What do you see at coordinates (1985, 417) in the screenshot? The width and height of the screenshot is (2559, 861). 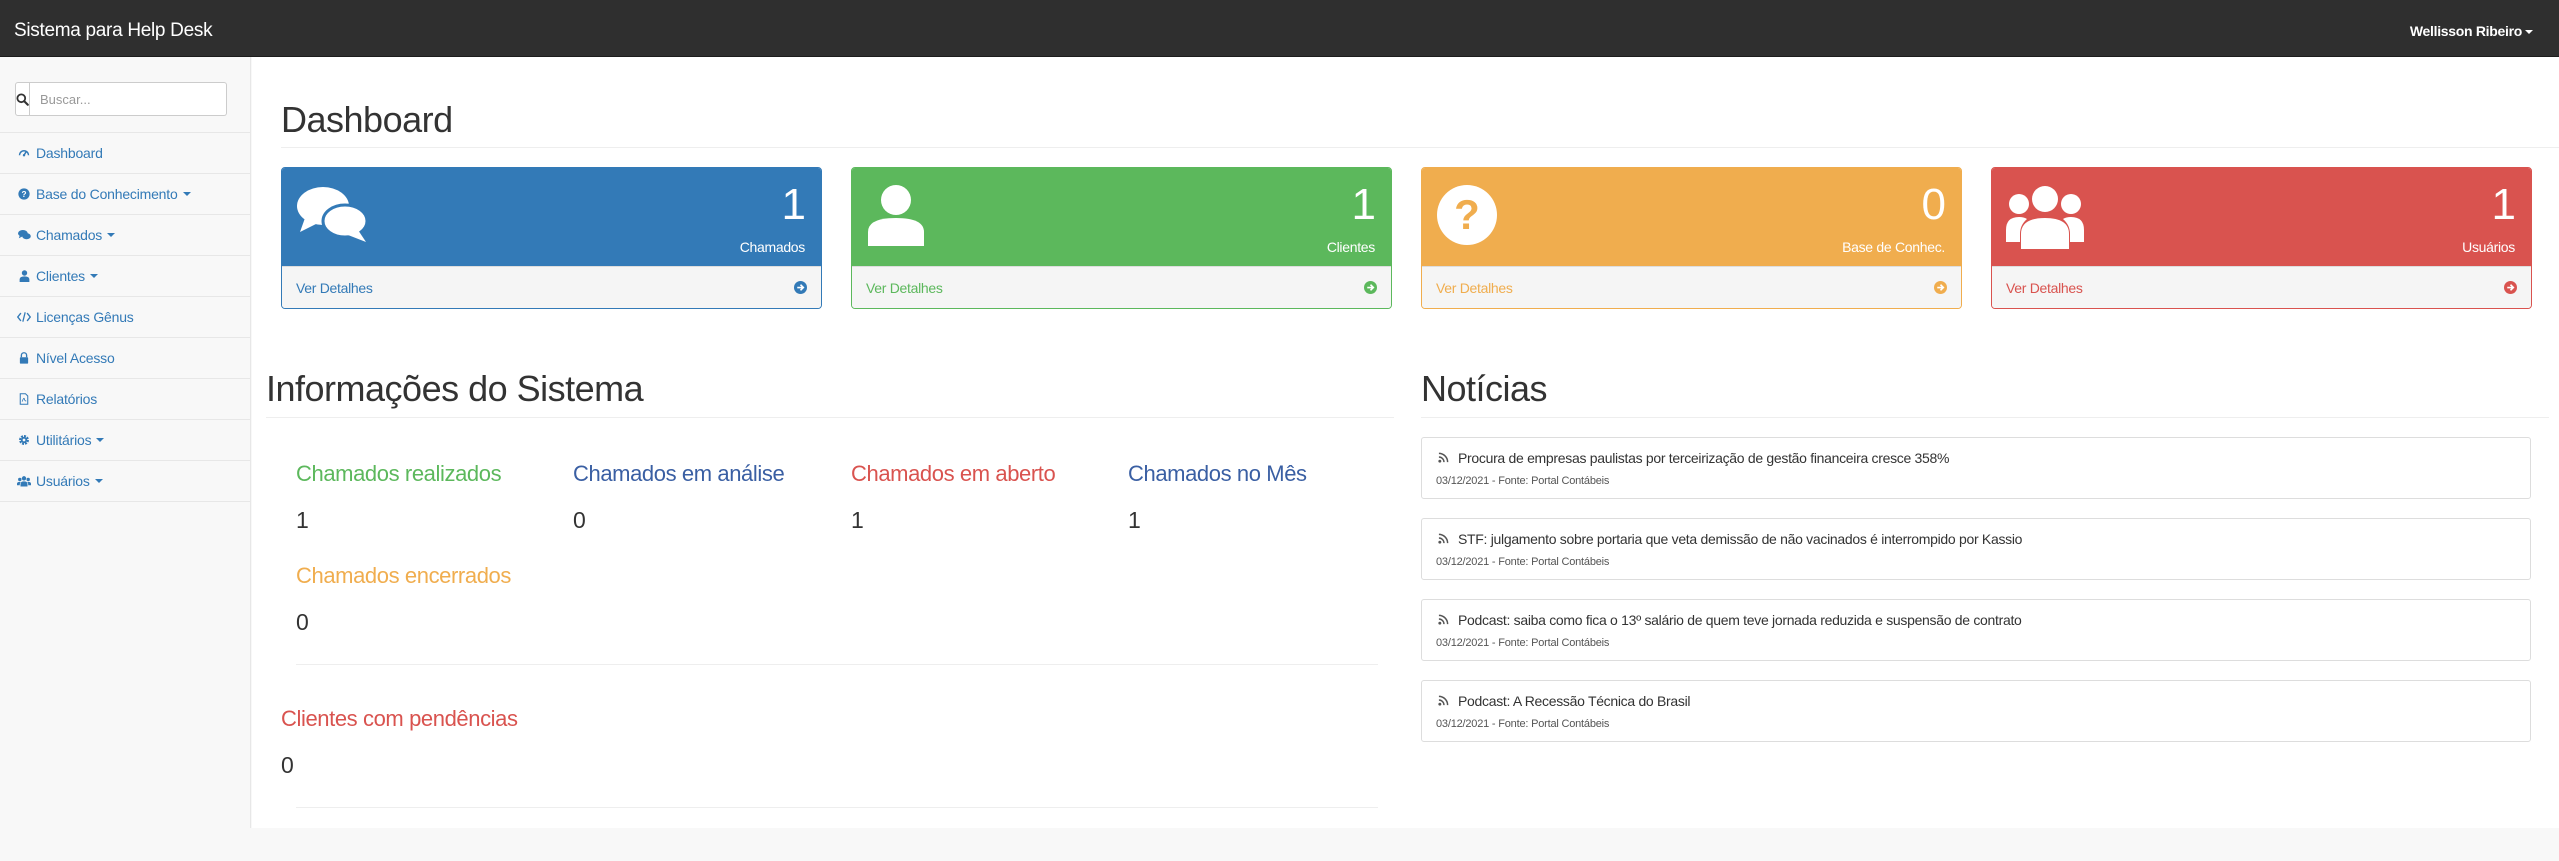 I see `news-title-divider` at bounding box center [1985, 417].